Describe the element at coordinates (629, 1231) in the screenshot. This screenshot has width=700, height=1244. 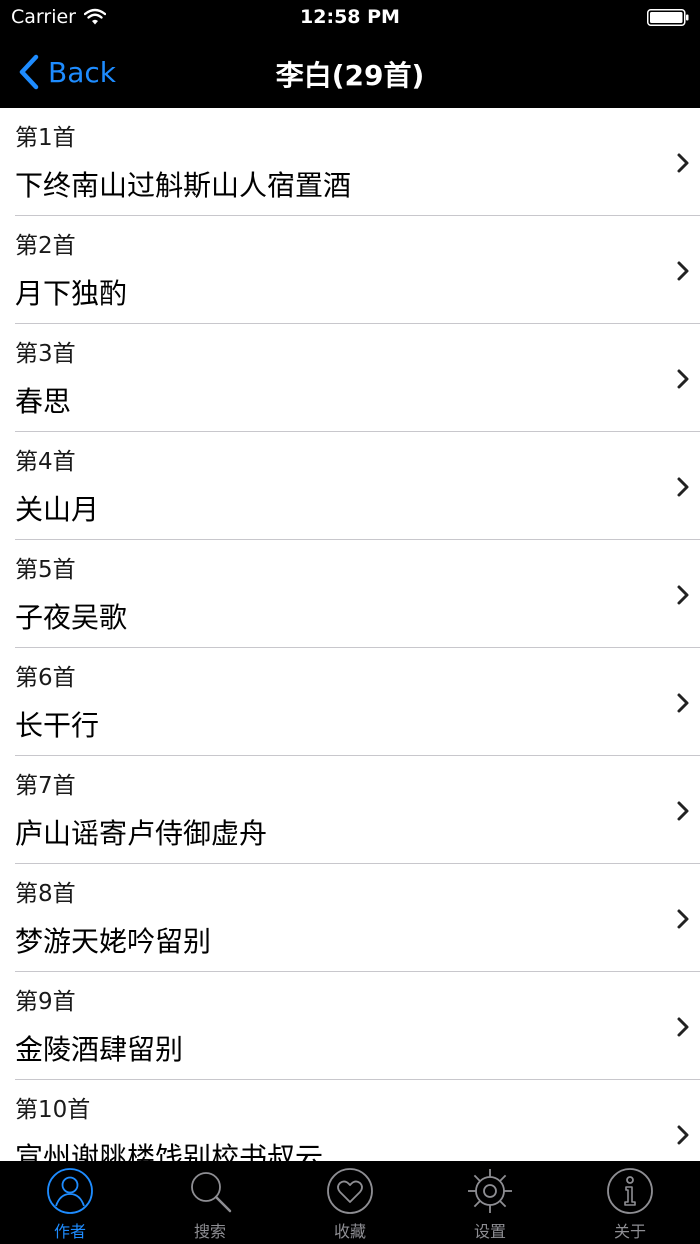
I see `tab-label: 关于` at that location.